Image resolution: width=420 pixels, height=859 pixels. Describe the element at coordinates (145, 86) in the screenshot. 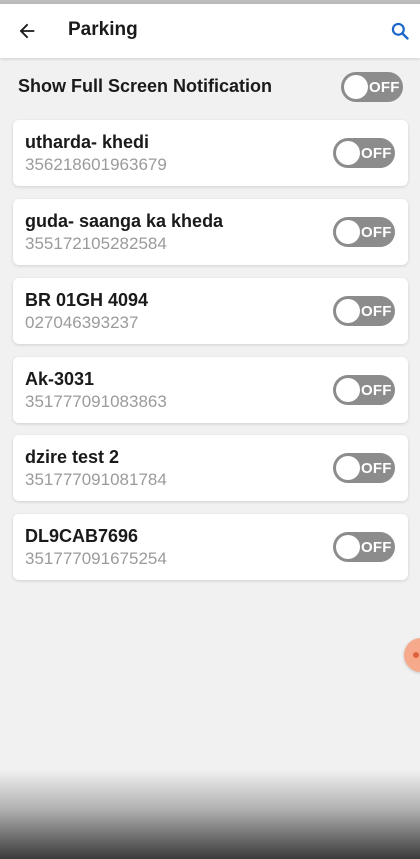

I see `full-screen-notification-label: Show Full Screen Notification` at that location.